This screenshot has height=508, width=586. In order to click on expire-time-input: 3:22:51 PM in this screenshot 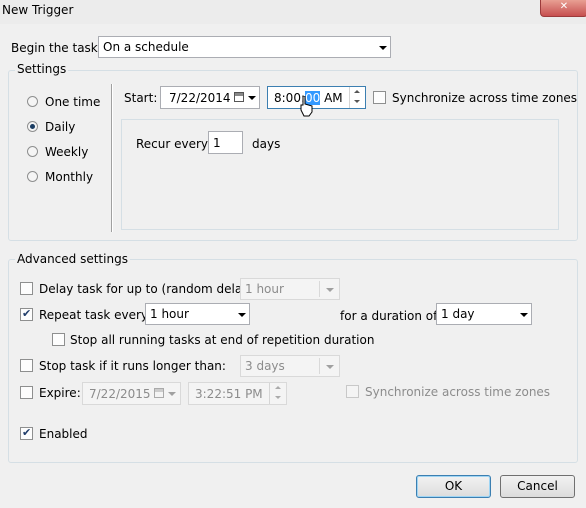, I will do `click(237, 393)`.